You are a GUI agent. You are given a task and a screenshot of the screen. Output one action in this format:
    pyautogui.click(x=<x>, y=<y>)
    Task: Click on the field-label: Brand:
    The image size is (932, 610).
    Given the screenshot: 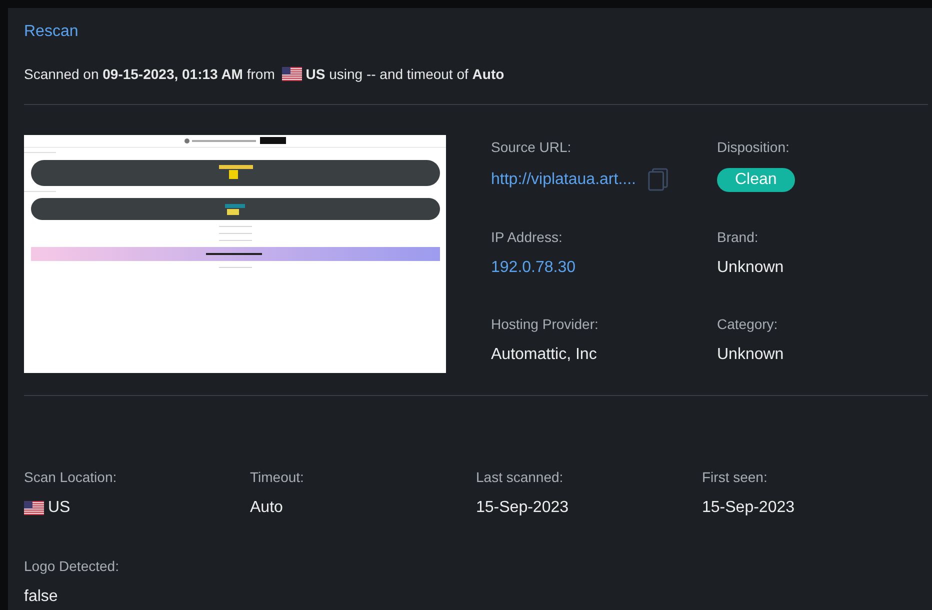 What is the action you would take?
    pyautogui.click(x=738, y=237)
    